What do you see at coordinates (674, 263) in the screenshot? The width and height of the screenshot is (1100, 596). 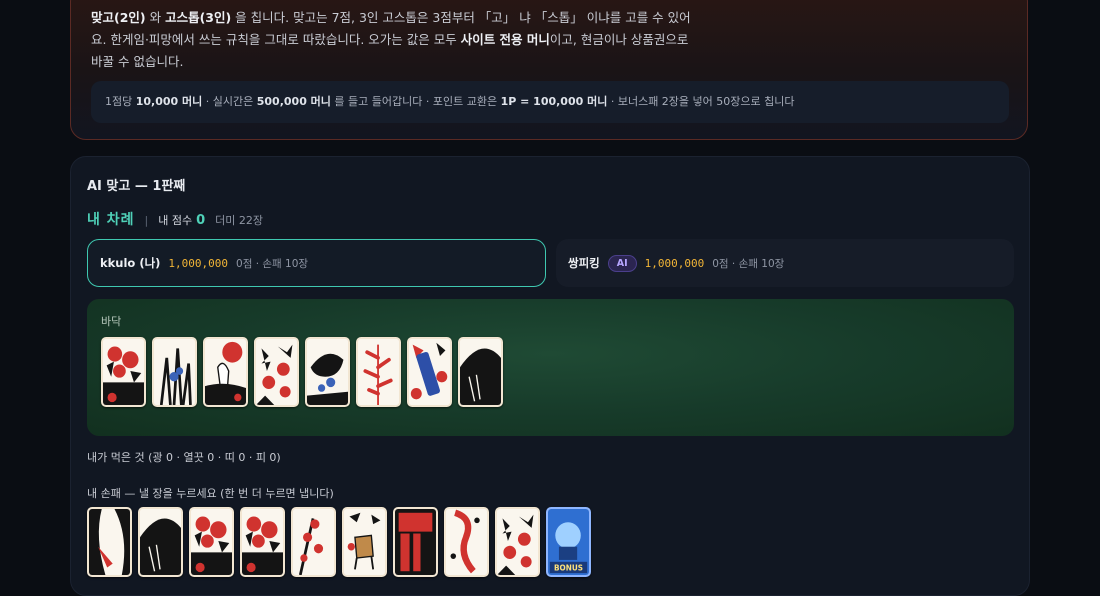 I see `player-ai-money: 1,000,000` at bounding box center [674, 263].